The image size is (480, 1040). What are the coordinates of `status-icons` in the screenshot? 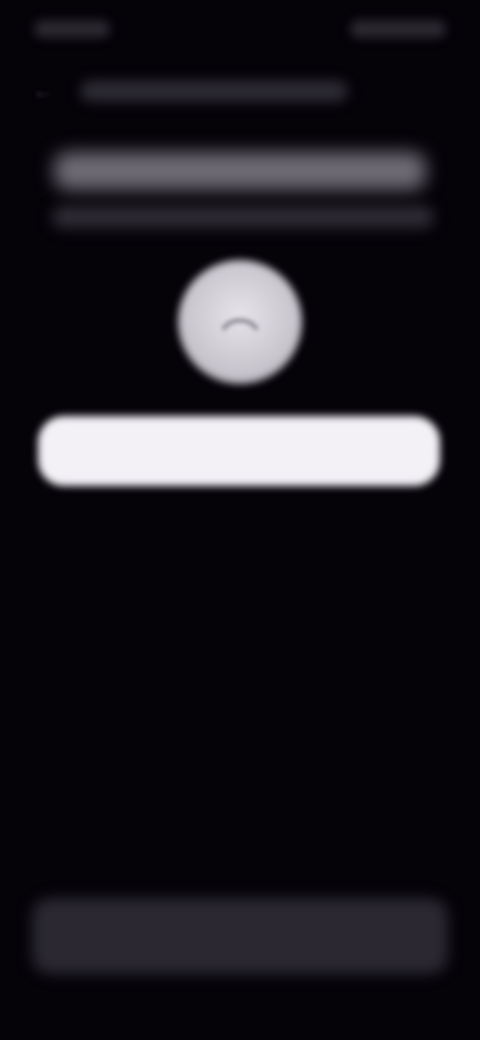 It's located at (398, 29).